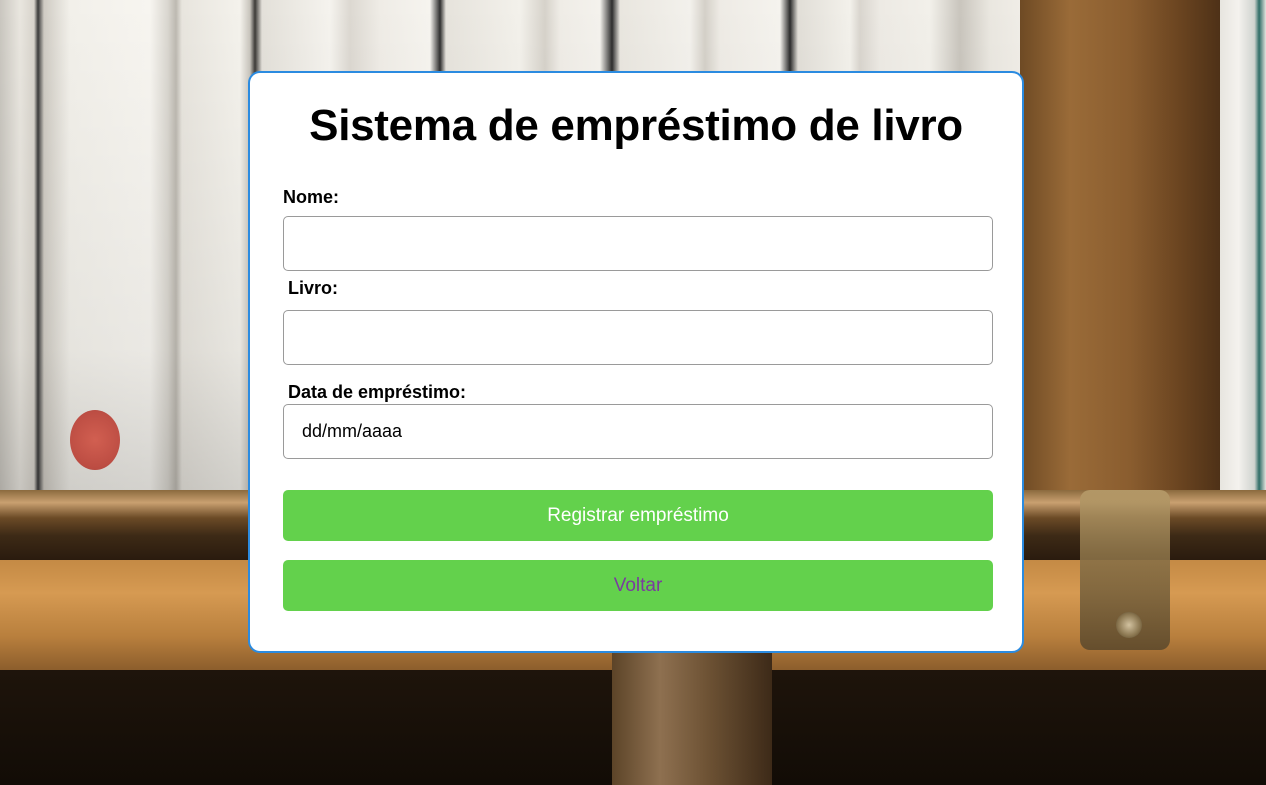  I want to click on voltar-button: Voltar, so click(638, 585).